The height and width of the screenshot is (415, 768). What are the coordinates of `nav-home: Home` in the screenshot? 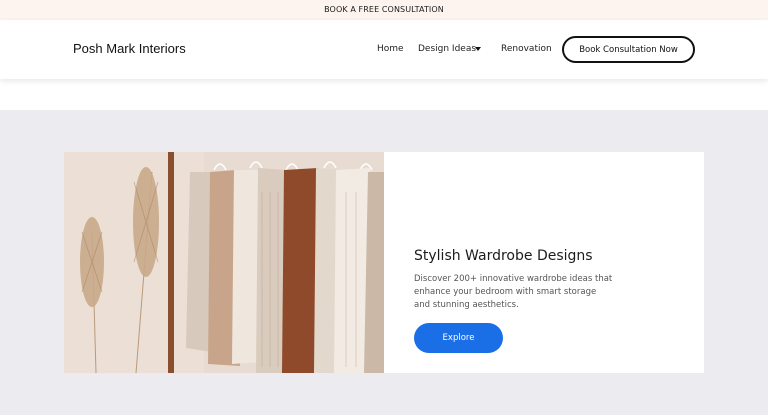 It's located at (390, 49).